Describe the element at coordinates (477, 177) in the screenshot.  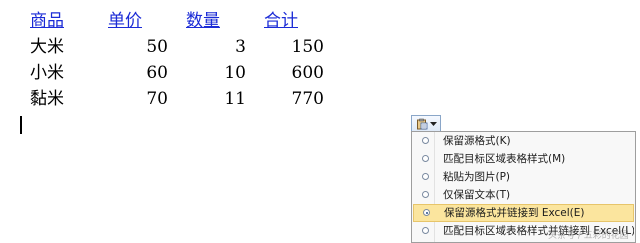
I see `menu-item-label: 粘贴为图片(P)` at that location.